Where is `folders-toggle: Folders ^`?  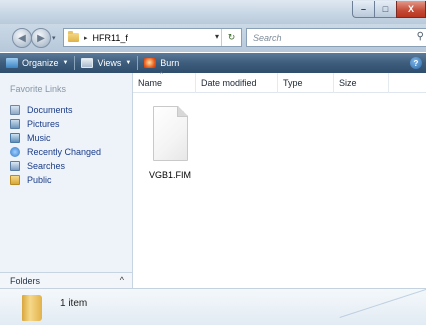
folders-toggle: Folders ^ is located at coordinates (66, 280).